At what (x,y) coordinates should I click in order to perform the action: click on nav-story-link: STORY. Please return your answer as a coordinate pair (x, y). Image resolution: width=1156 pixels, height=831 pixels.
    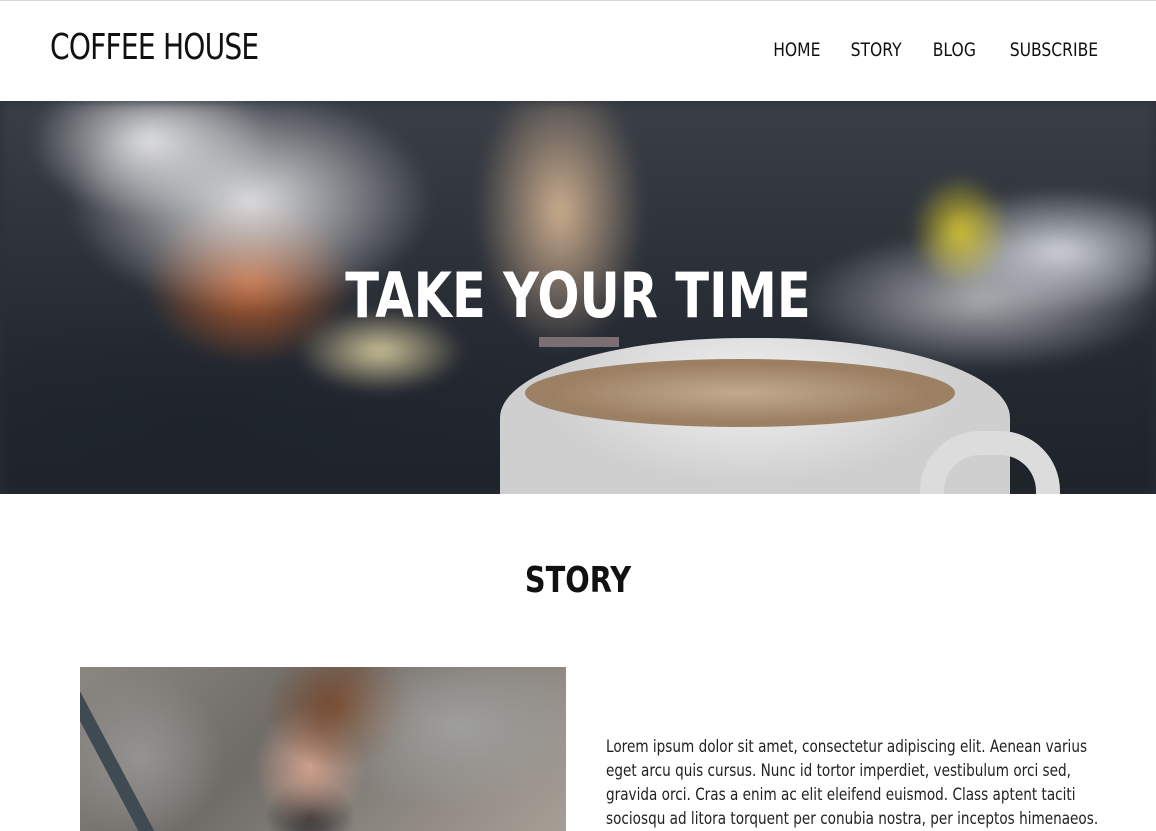
    Looking at the image, I should click on (876, 50).